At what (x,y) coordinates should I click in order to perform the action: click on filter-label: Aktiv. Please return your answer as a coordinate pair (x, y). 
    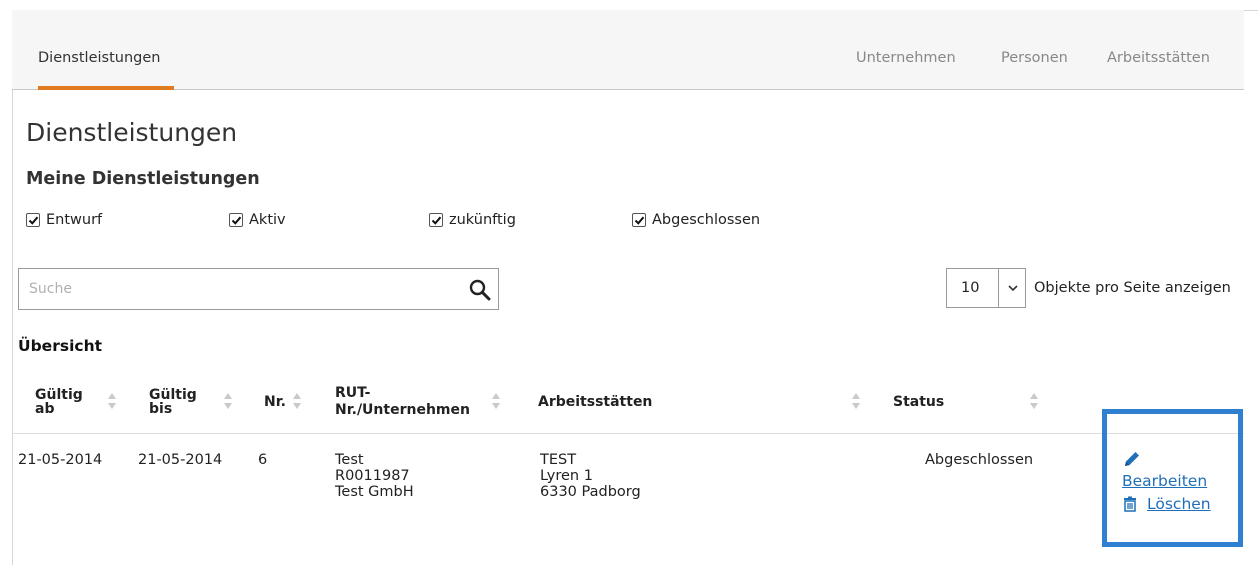
    Looking at the image, I should click on (267, 220).